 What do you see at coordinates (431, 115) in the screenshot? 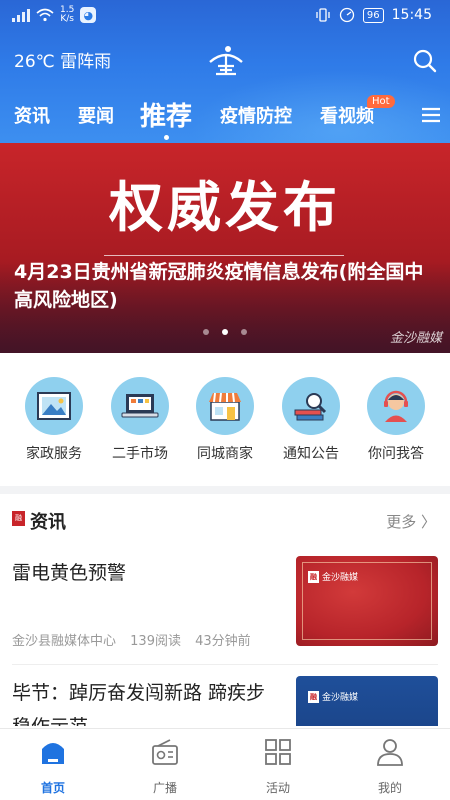
I see `menu-icon` at bounding box center [431, 115].